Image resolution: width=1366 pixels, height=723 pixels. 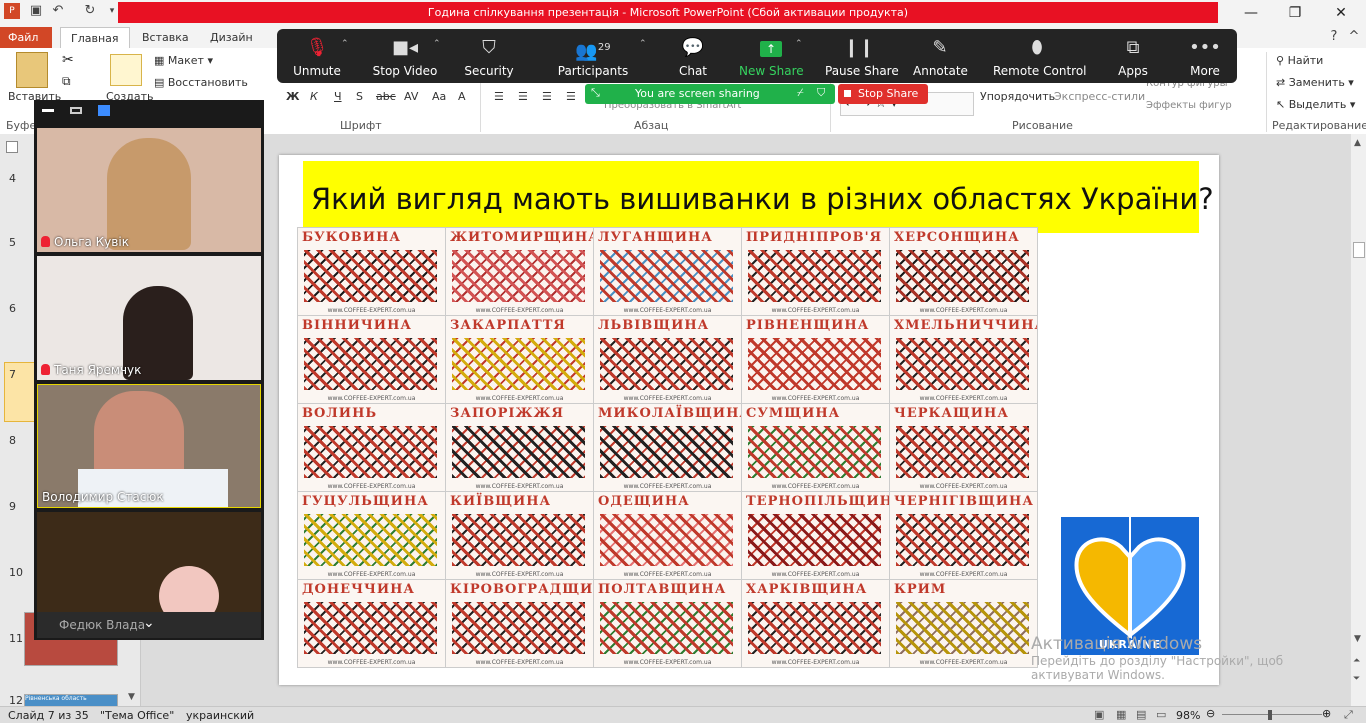 What do you see at coordinates (386, 96) in the screenshot?
I see `strikethrough-button: abc` at bounding box center [386, 96].